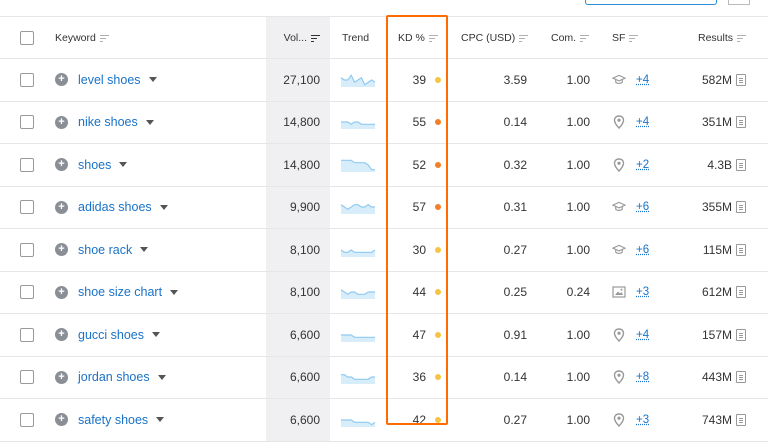 This screenshot has width=768, height=442. I want to click on table-row: + shoe rack 8,100 30 0.27 1.00 +6 115M, so click(384, 250).